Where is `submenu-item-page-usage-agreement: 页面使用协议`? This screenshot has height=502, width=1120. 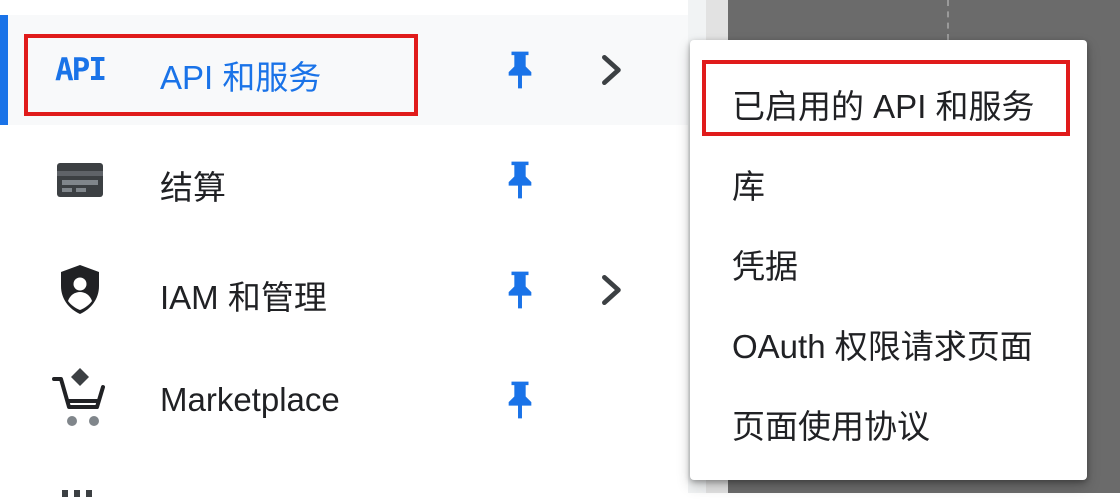 submenu-item-page-usage-agreement: 页面使用协议 is located at coordinates (888, 420).